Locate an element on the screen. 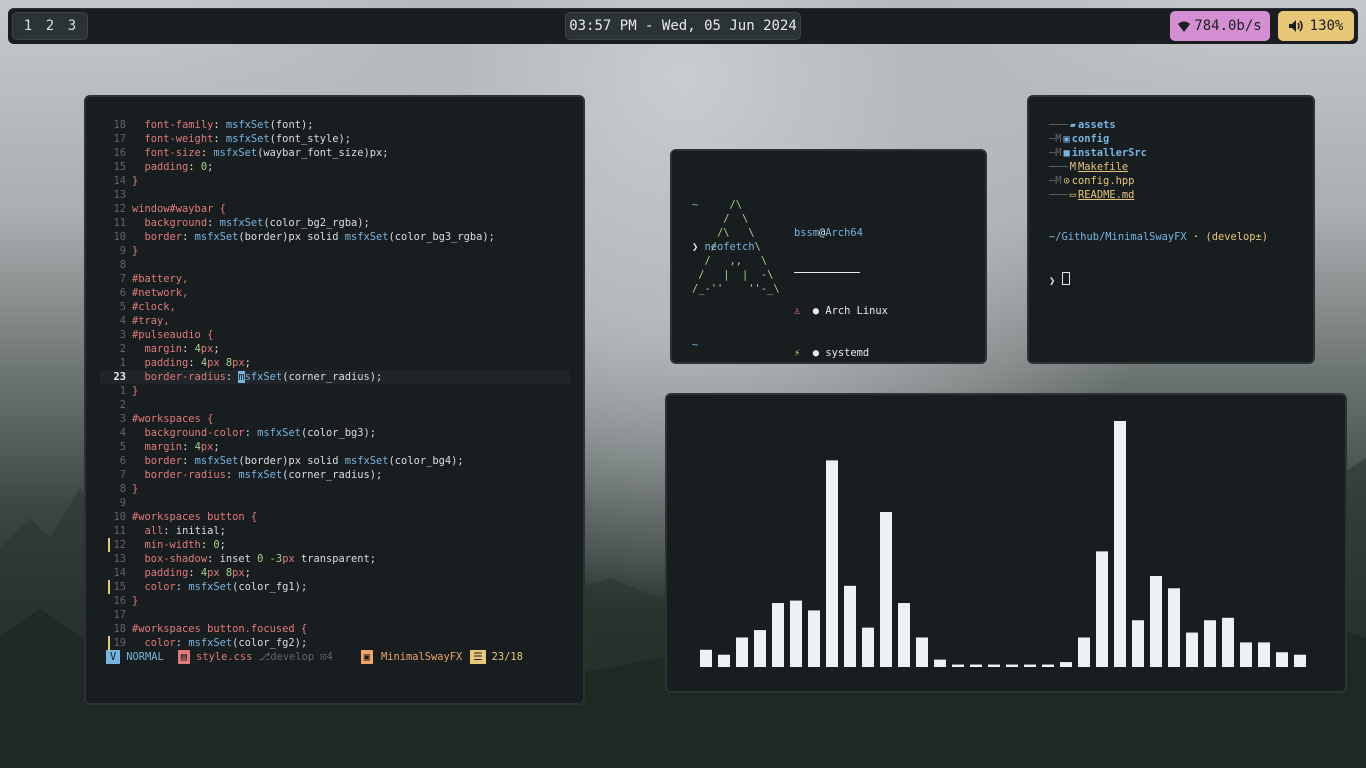  file-entry: ─M ▣ config is located at coordinates (1098, 139).